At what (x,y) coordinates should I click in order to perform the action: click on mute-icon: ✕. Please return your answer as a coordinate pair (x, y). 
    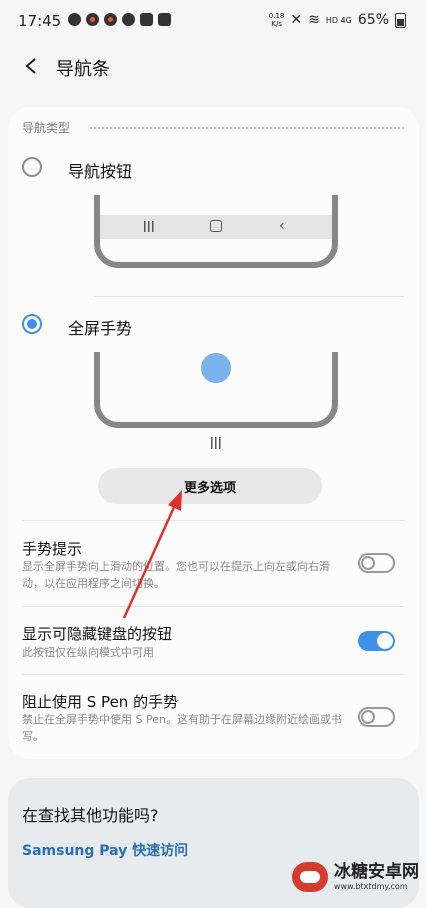
    Looking at the image, I should click on (296, 20).